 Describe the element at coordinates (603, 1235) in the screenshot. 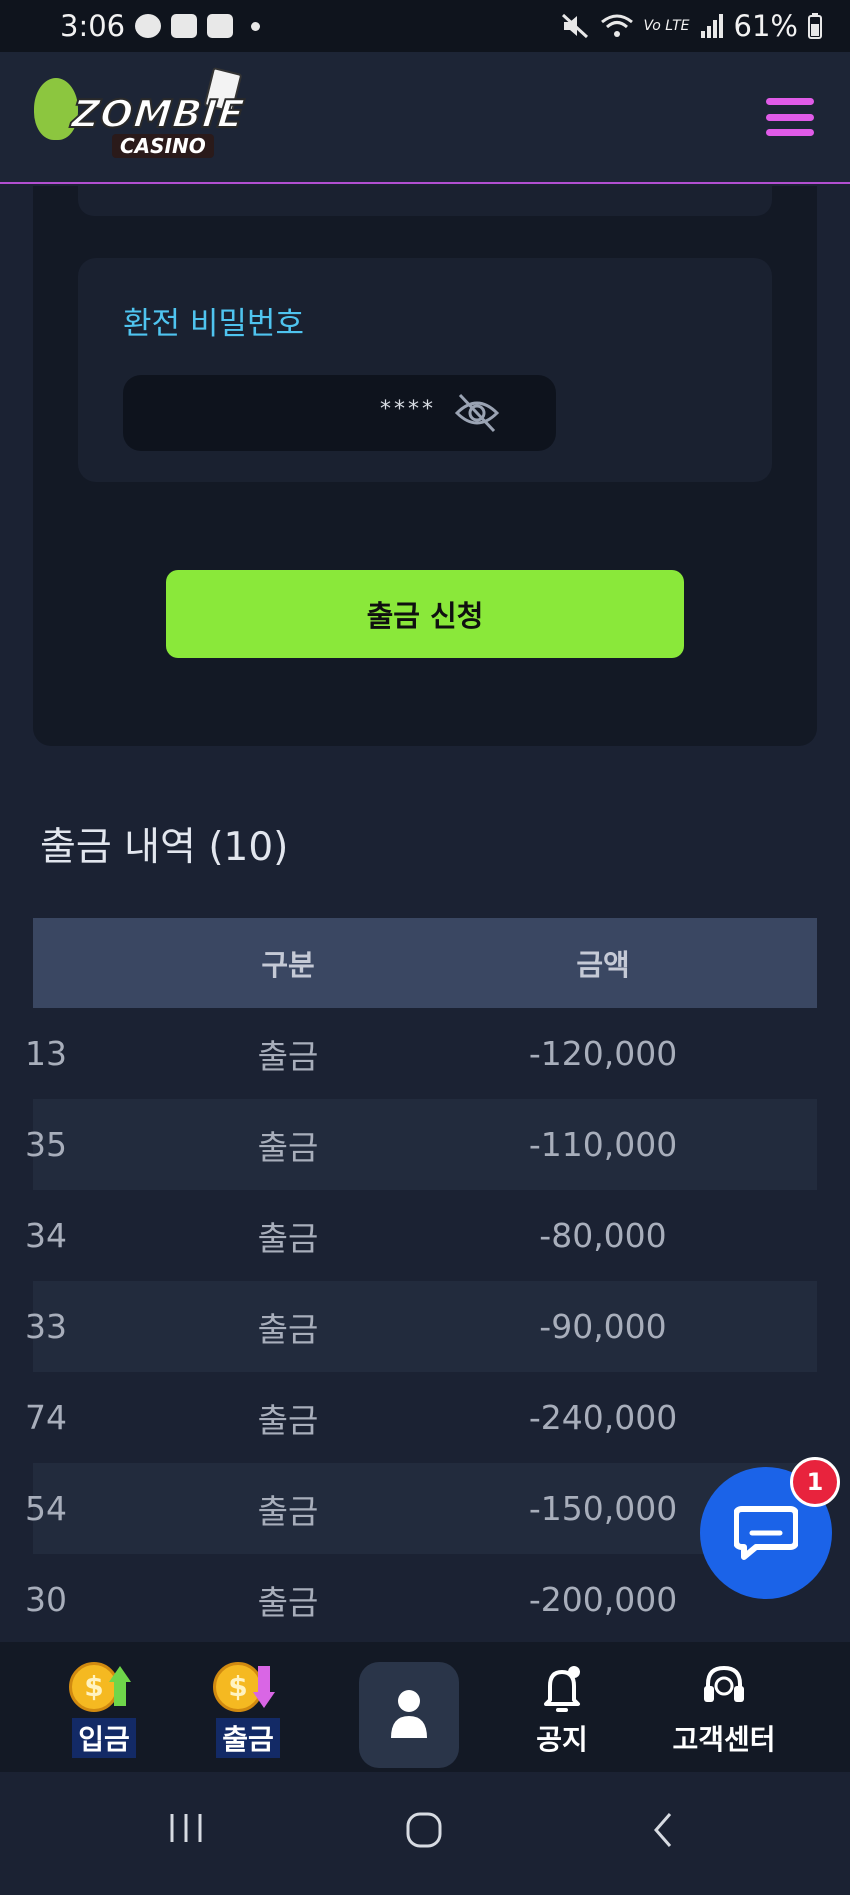

I see `row-amount: -80,000` at that location.